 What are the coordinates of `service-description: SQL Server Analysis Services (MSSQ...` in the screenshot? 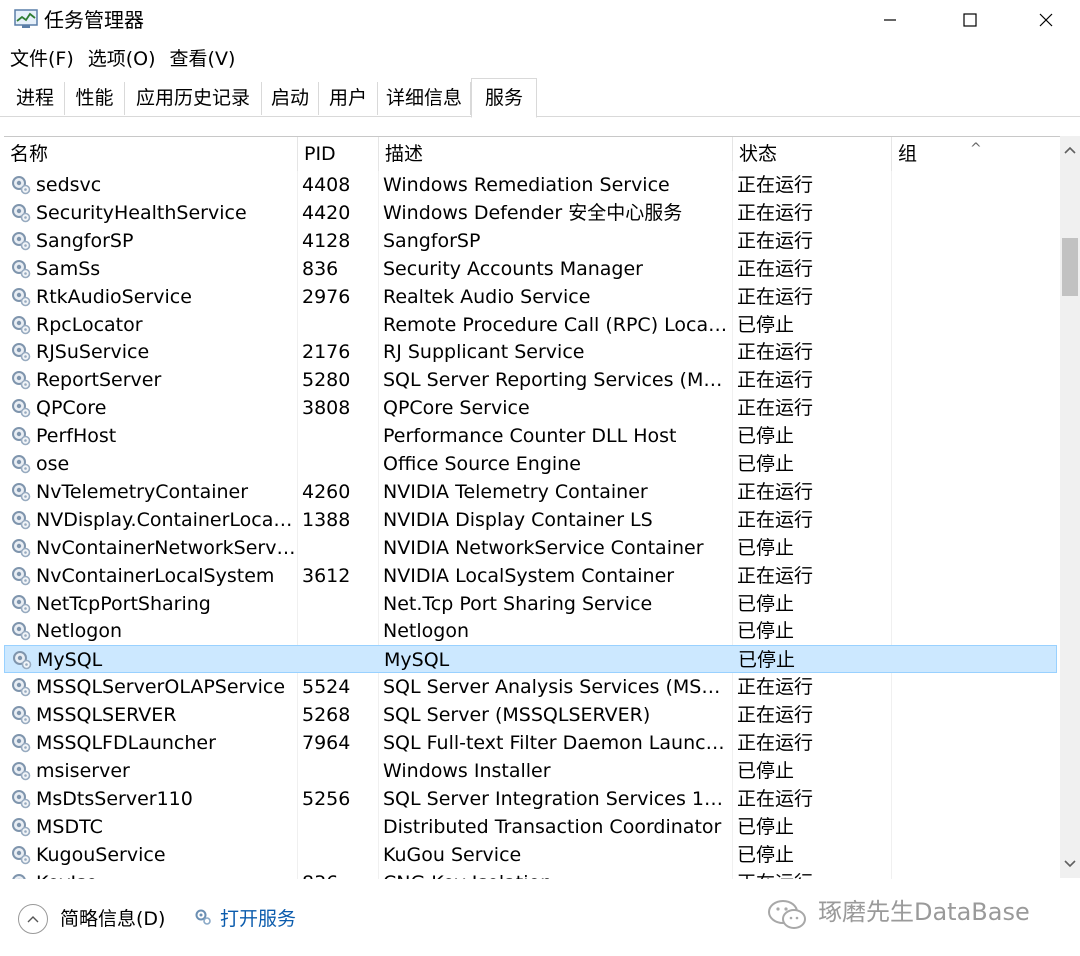 It's located at (557, 687).